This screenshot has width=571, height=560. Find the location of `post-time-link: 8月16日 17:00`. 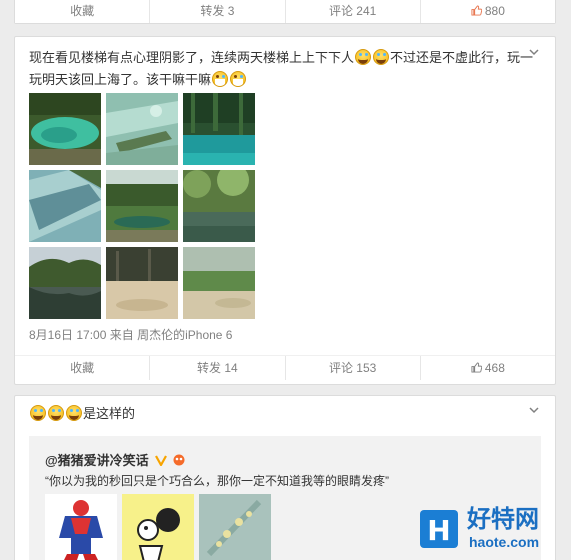

post-time-link: 8月16日 17:00 is located at coordinates (67, 335).